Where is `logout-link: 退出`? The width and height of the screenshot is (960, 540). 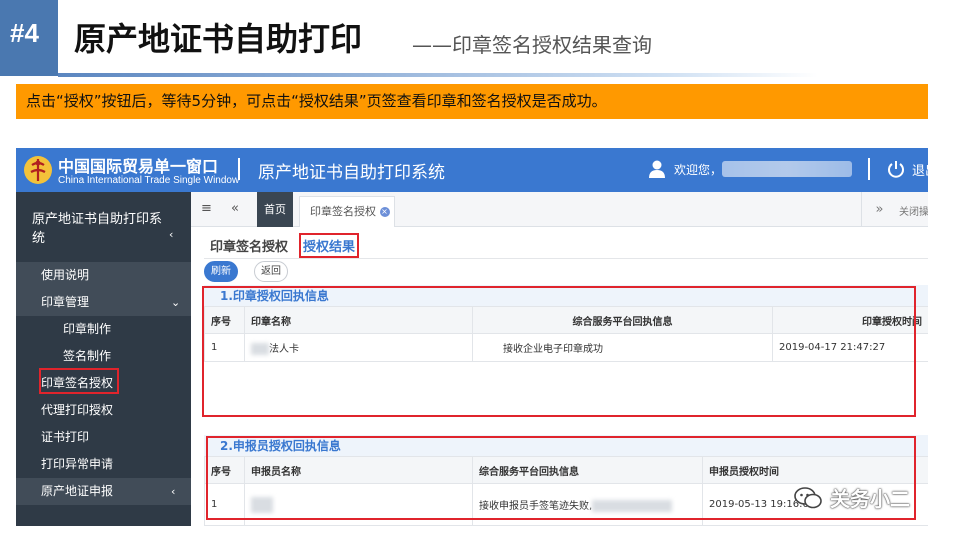
logout-link: 退出 is located at coordinates (920, 169).